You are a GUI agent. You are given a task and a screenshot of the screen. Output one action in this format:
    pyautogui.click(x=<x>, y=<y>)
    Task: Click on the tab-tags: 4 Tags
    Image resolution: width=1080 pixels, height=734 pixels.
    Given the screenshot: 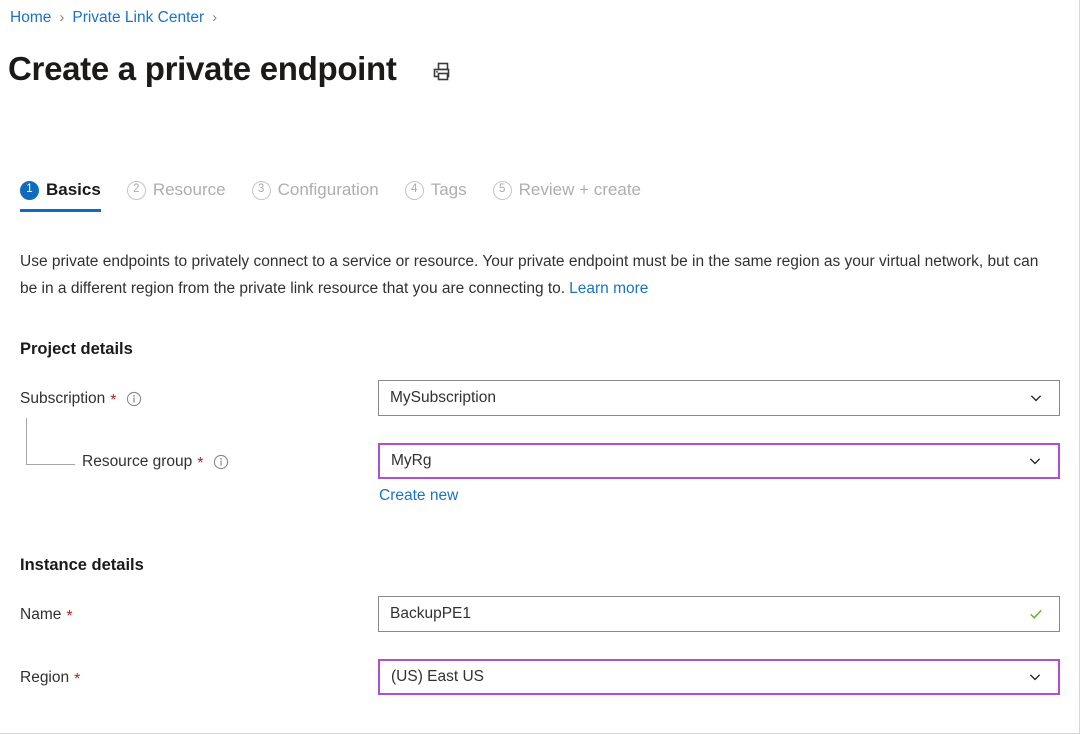 What is the action you would take?
    pyautogui.click(x=435, y=196)
    